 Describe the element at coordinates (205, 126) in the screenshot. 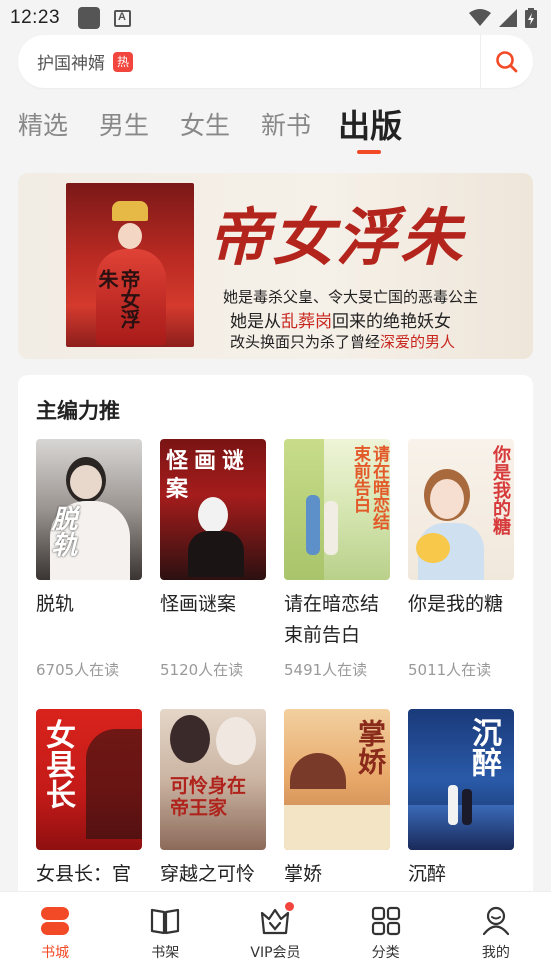

I see `tab-female: 女生` at that location.